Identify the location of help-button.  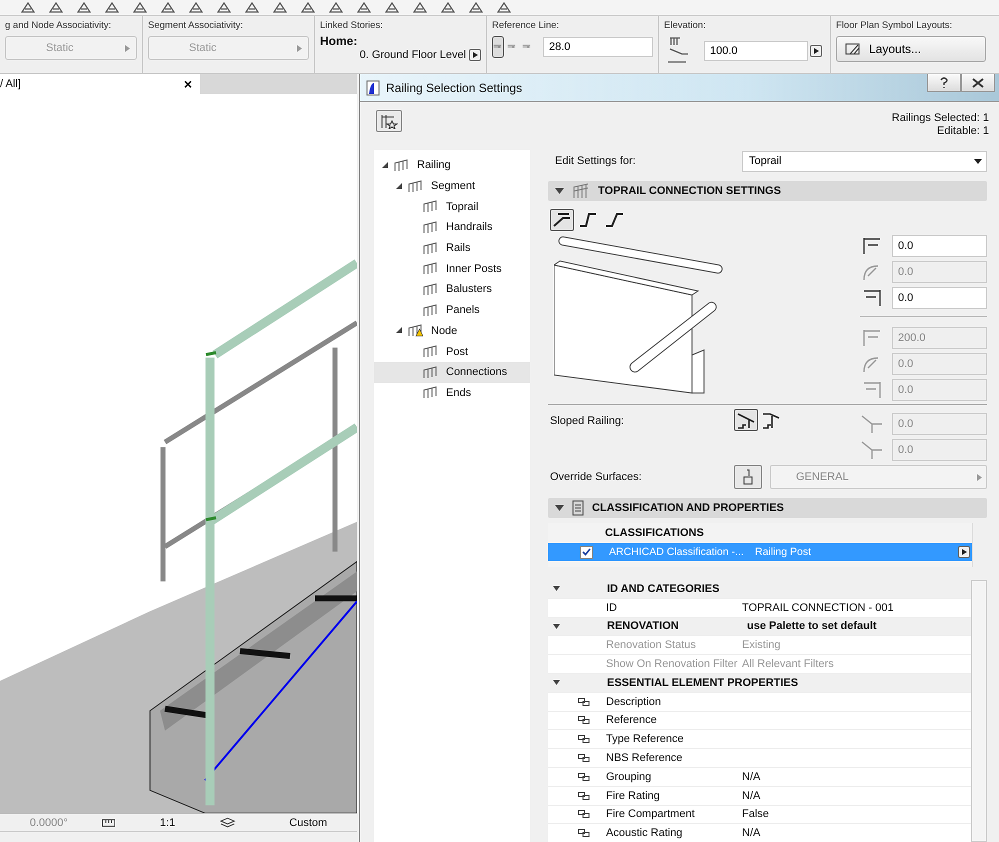
(944, 83).